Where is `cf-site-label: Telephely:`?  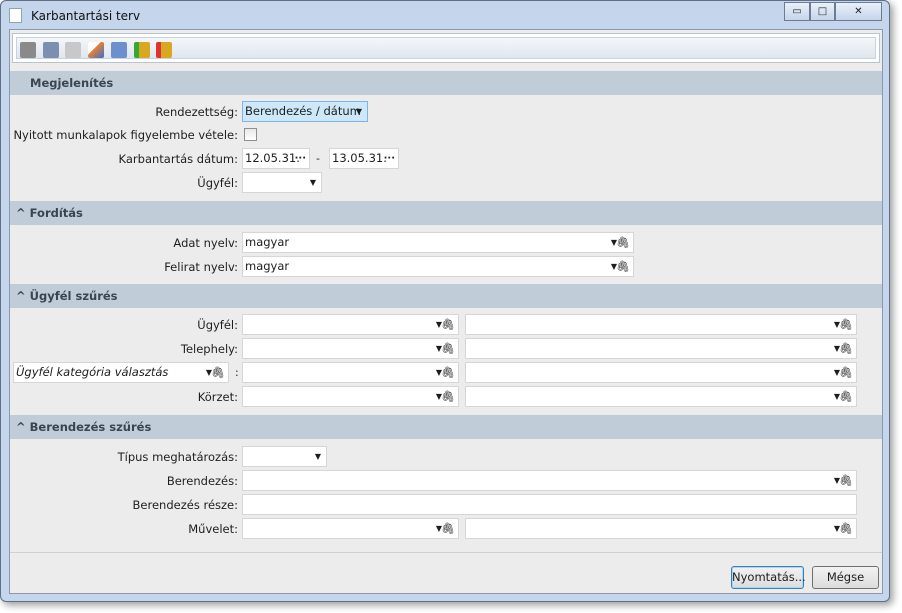
cf-site-label: Telephely: is located at coordinates (209, 349).